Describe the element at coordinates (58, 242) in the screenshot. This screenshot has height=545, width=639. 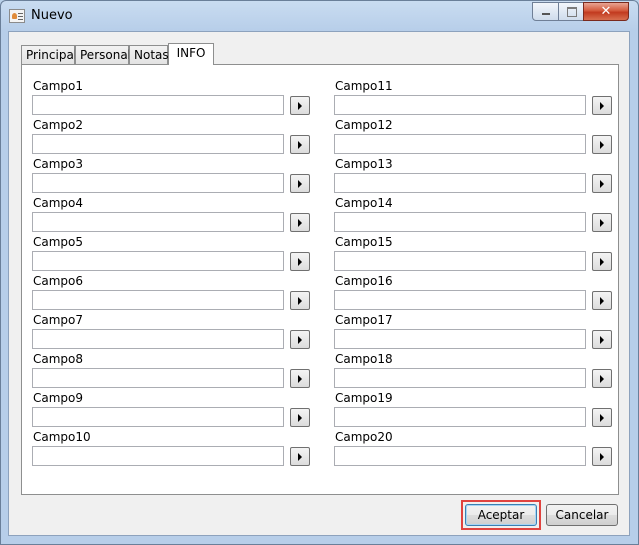
I see `field-label: Campo5` at that location.